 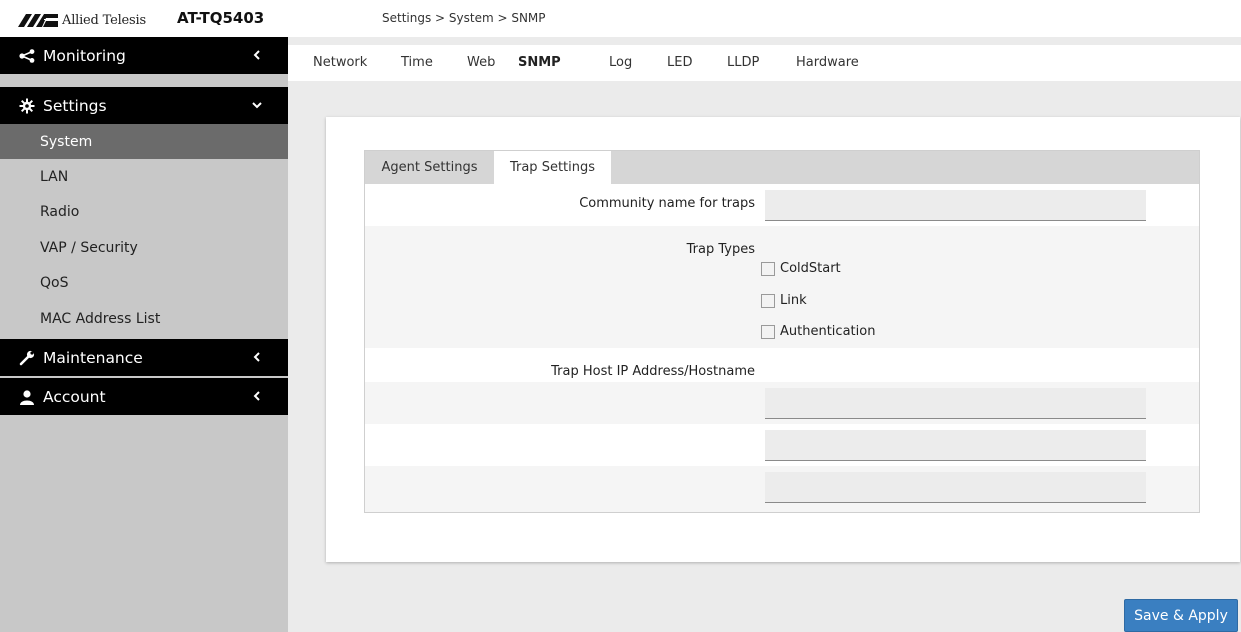 What do you see at coordinates (667, 203) in the screenshot?
I see `community-label: Community name for traps` at bounding box center [667, 203].